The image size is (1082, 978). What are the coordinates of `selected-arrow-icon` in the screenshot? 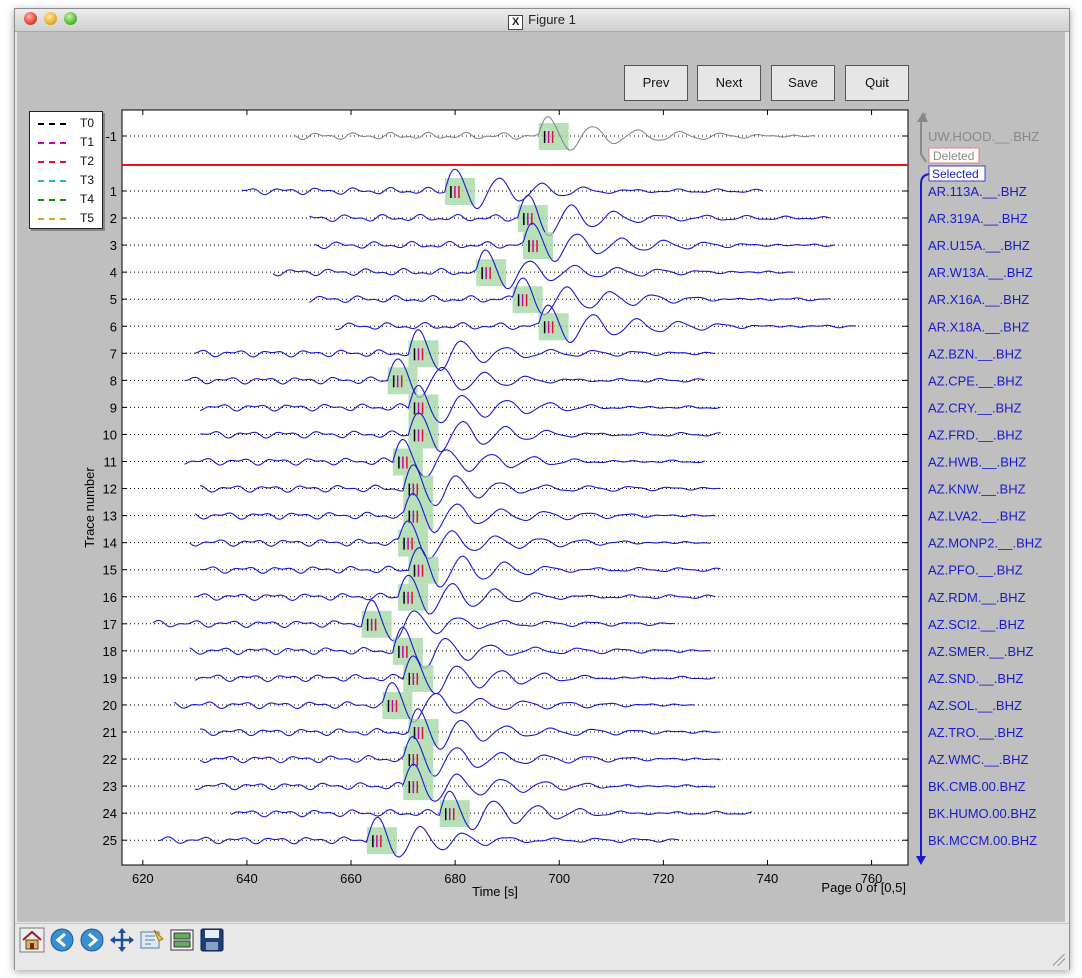 It's located at (921, 860).